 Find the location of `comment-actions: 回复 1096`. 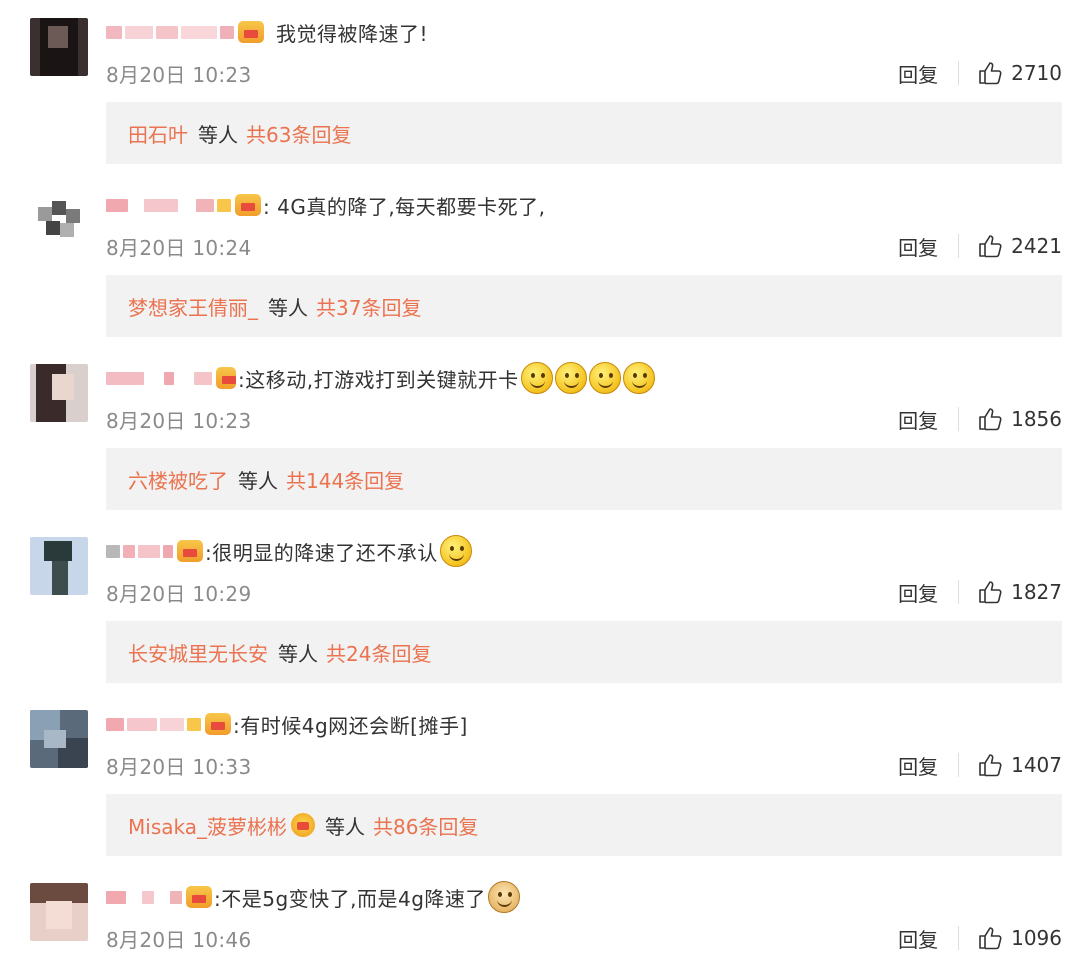

comment-actions: 回复 1096 is located at coordinates (980, 938).